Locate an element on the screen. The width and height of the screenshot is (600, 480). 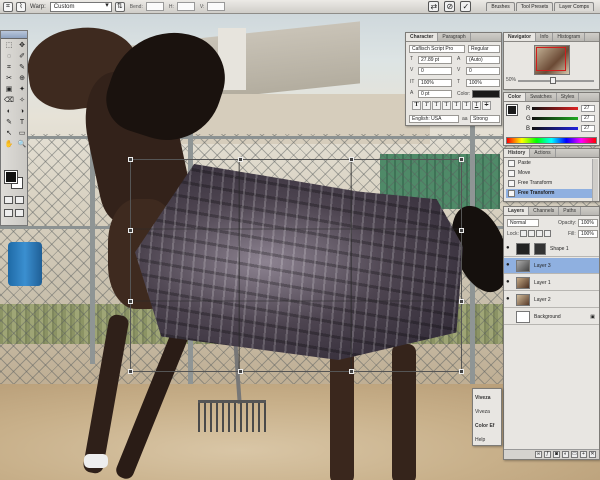
v-distortion-field is located at coordinates (216, 6).